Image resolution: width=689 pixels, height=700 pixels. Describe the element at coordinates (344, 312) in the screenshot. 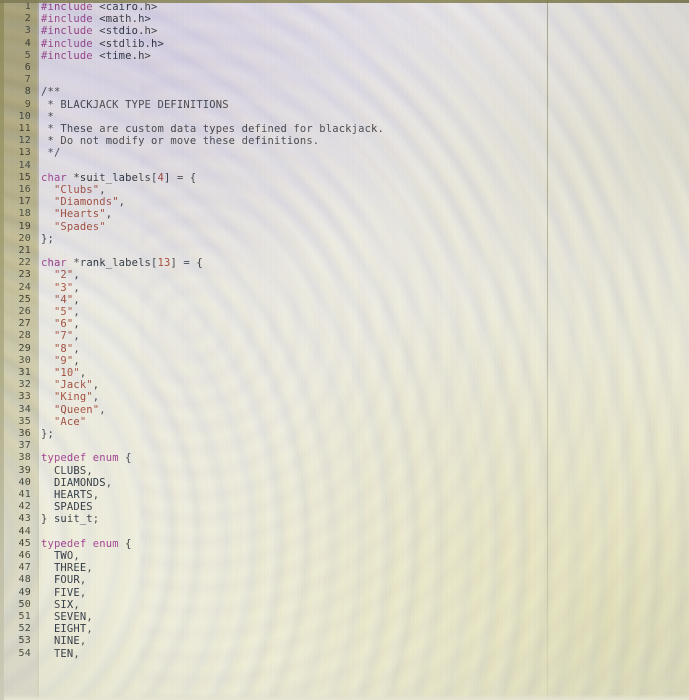

I see `code-line: 26 "5",` at that location.